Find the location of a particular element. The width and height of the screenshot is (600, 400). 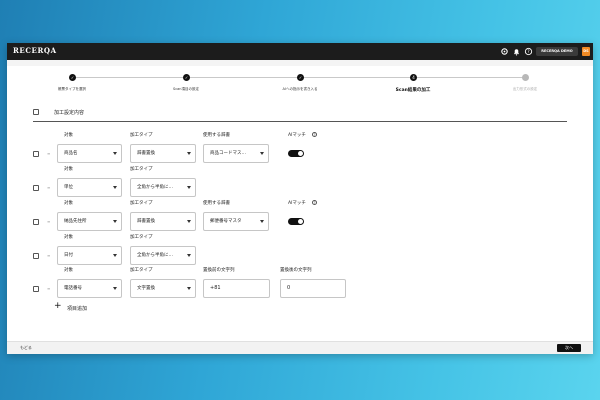

step-5-label: 出力形式の設定 is located at coordinates (525, 89).